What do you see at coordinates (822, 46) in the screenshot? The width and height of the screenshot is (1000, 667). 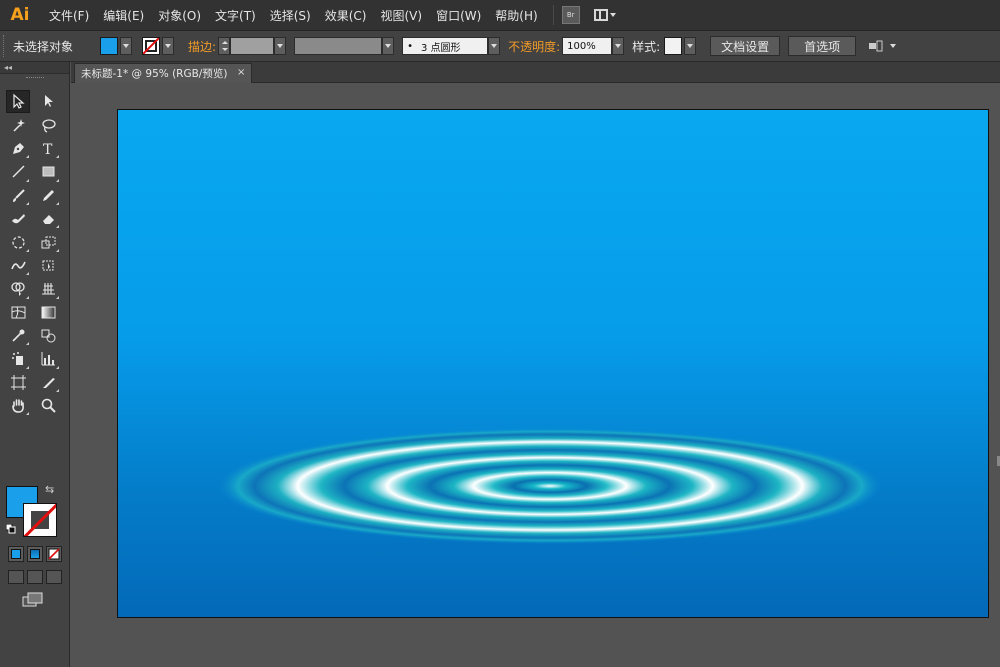 I see `preferences-button: 首选项` at bounding box center [822, 46].